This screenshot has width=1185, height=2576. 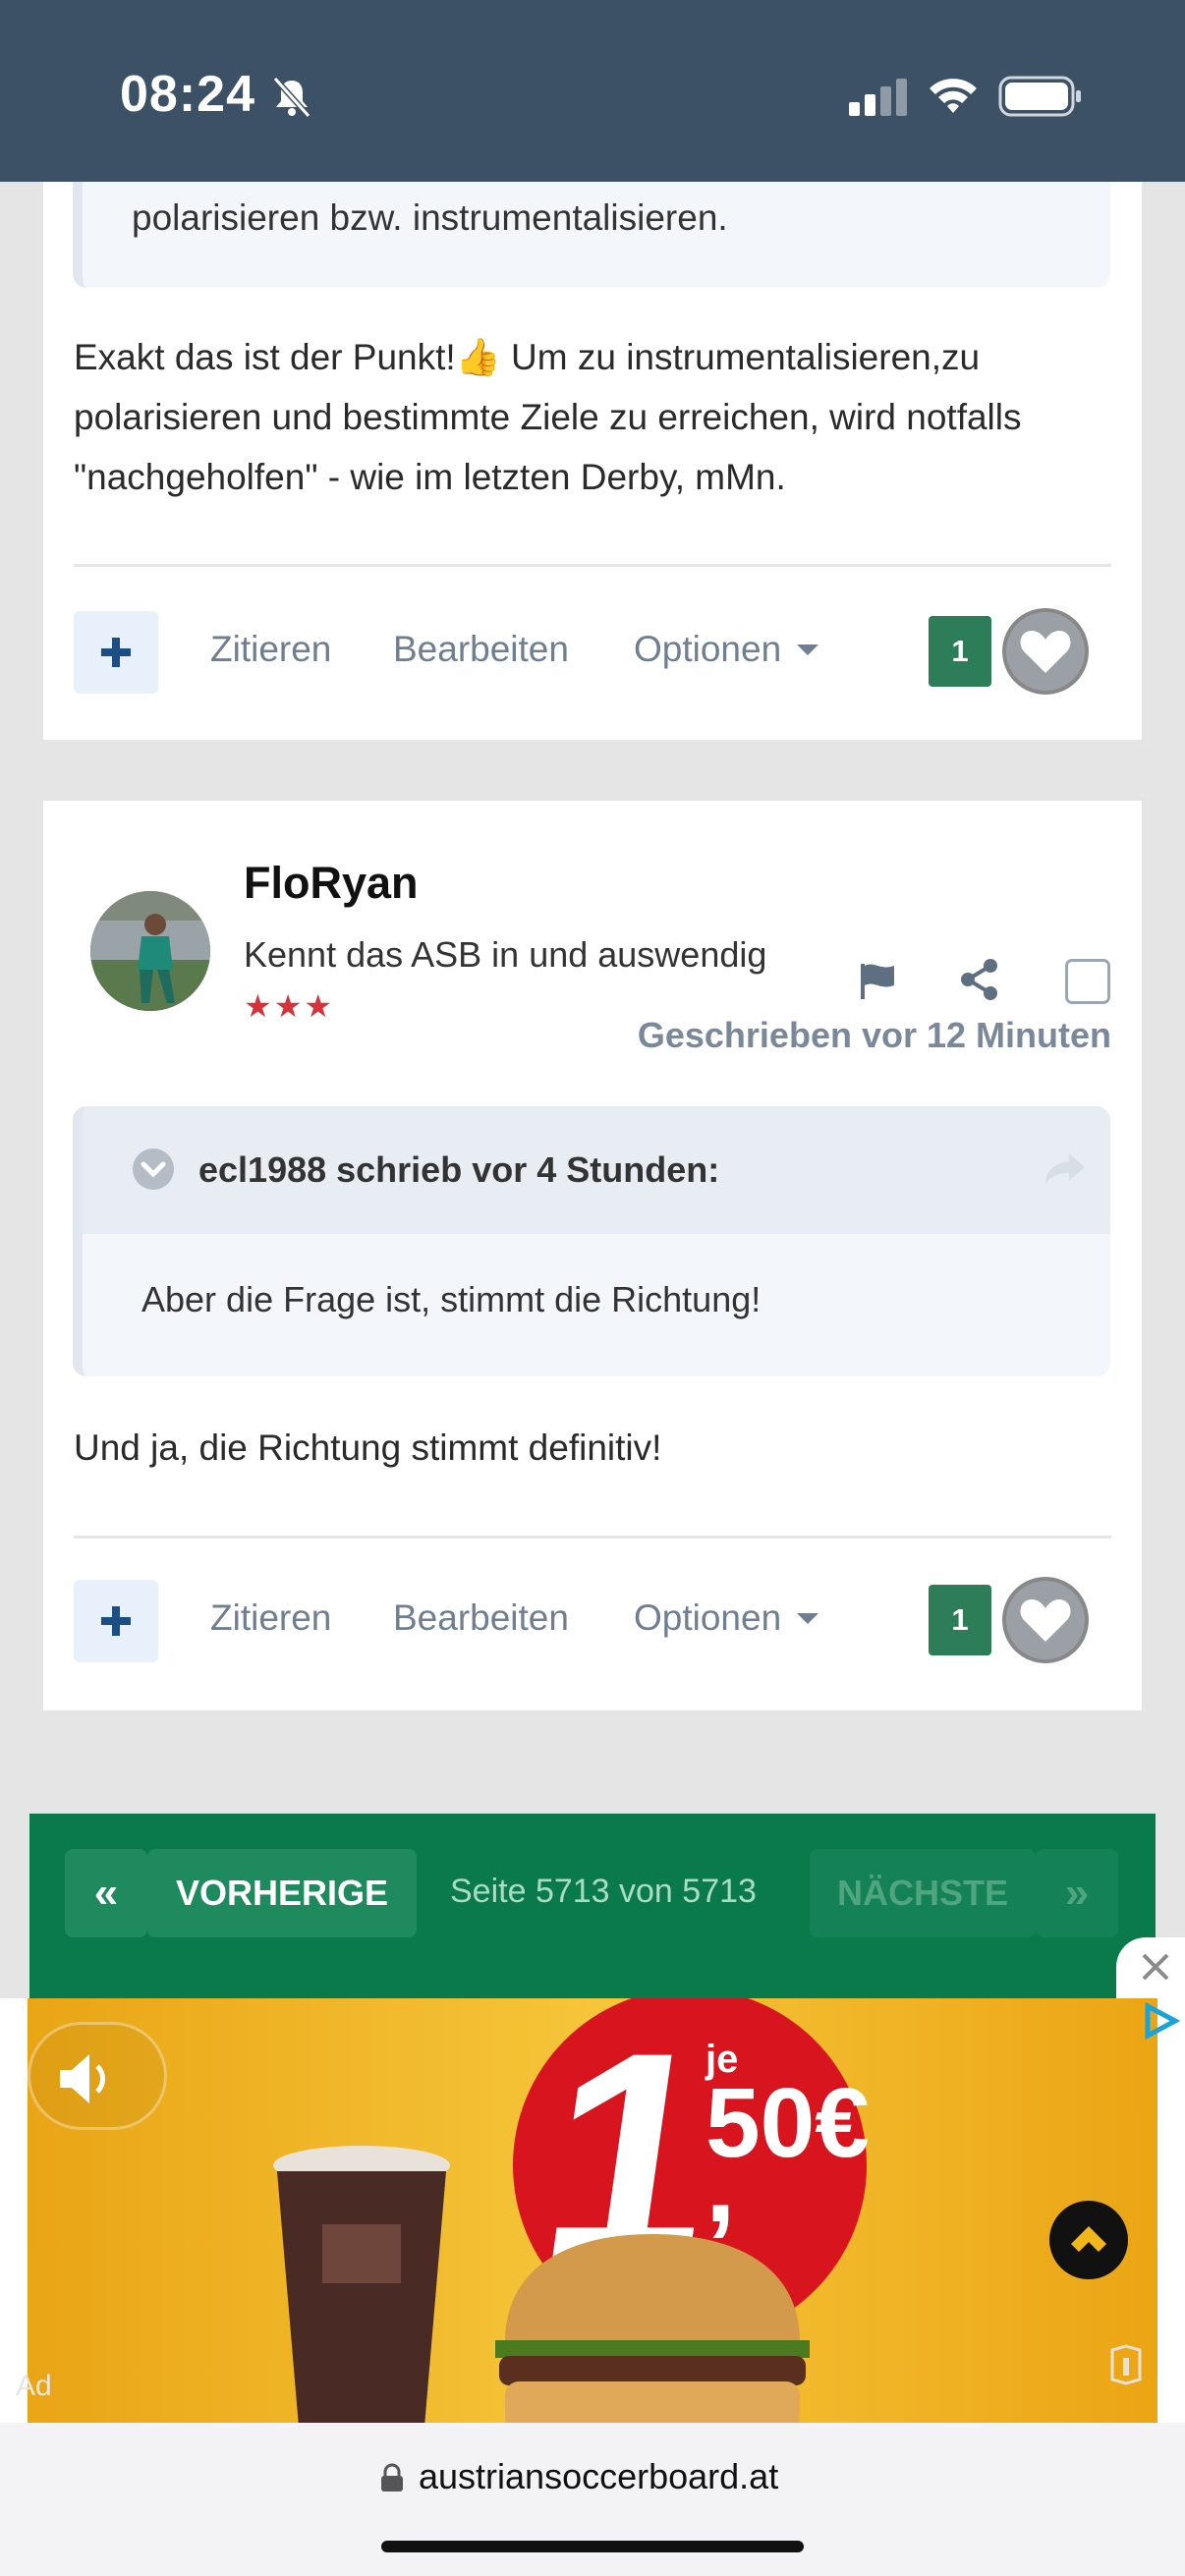 I want to click on previous-page-button: VORHERIGE, so click(x=282, y=1893).